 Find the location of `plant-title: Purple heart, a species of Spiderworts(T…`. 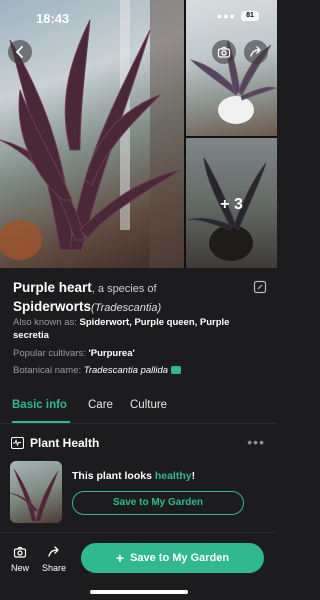

plant-title: Purple heart, a species of Spiderworts(T… is located at coordinates (130, 298).